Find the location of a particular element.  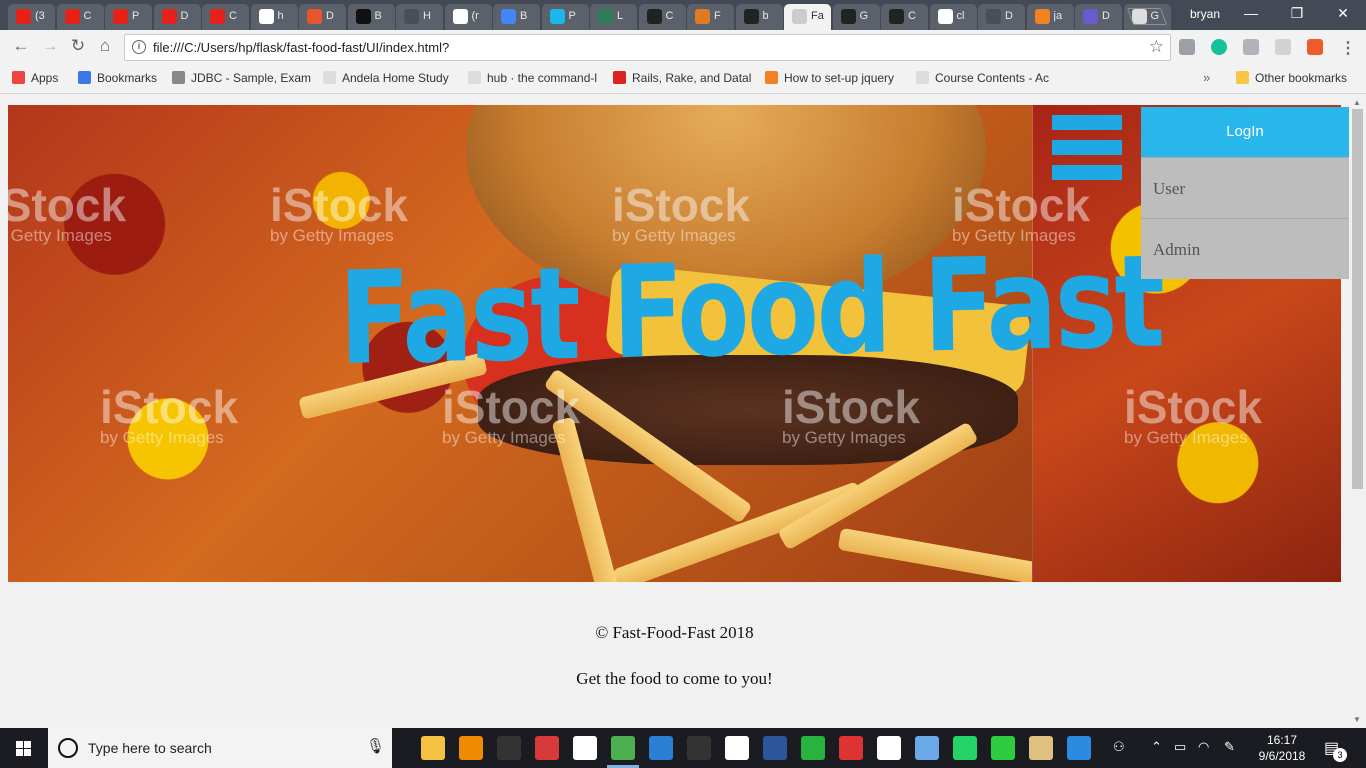

browser-tab: cl is located at coordinates (953, 17).